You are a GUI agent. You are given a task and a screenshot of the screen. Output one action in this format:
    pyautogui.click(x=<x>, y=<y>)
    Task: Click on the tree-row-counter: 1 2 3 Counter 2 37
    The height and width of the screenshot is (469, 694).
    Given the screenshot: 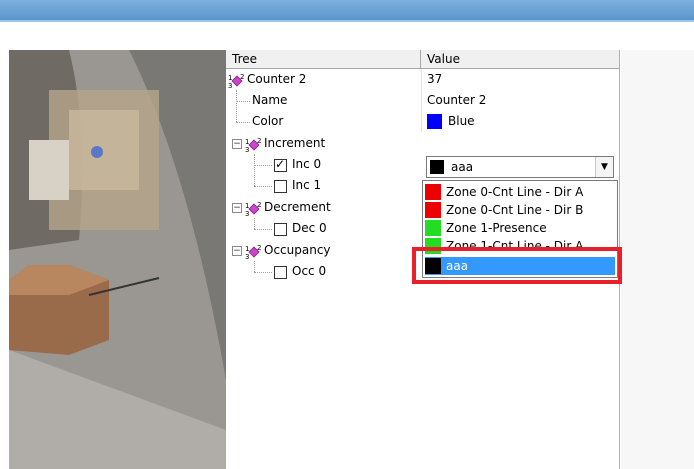 What is the action you would take?
    pyautogui.click(x=422, y=79)
    